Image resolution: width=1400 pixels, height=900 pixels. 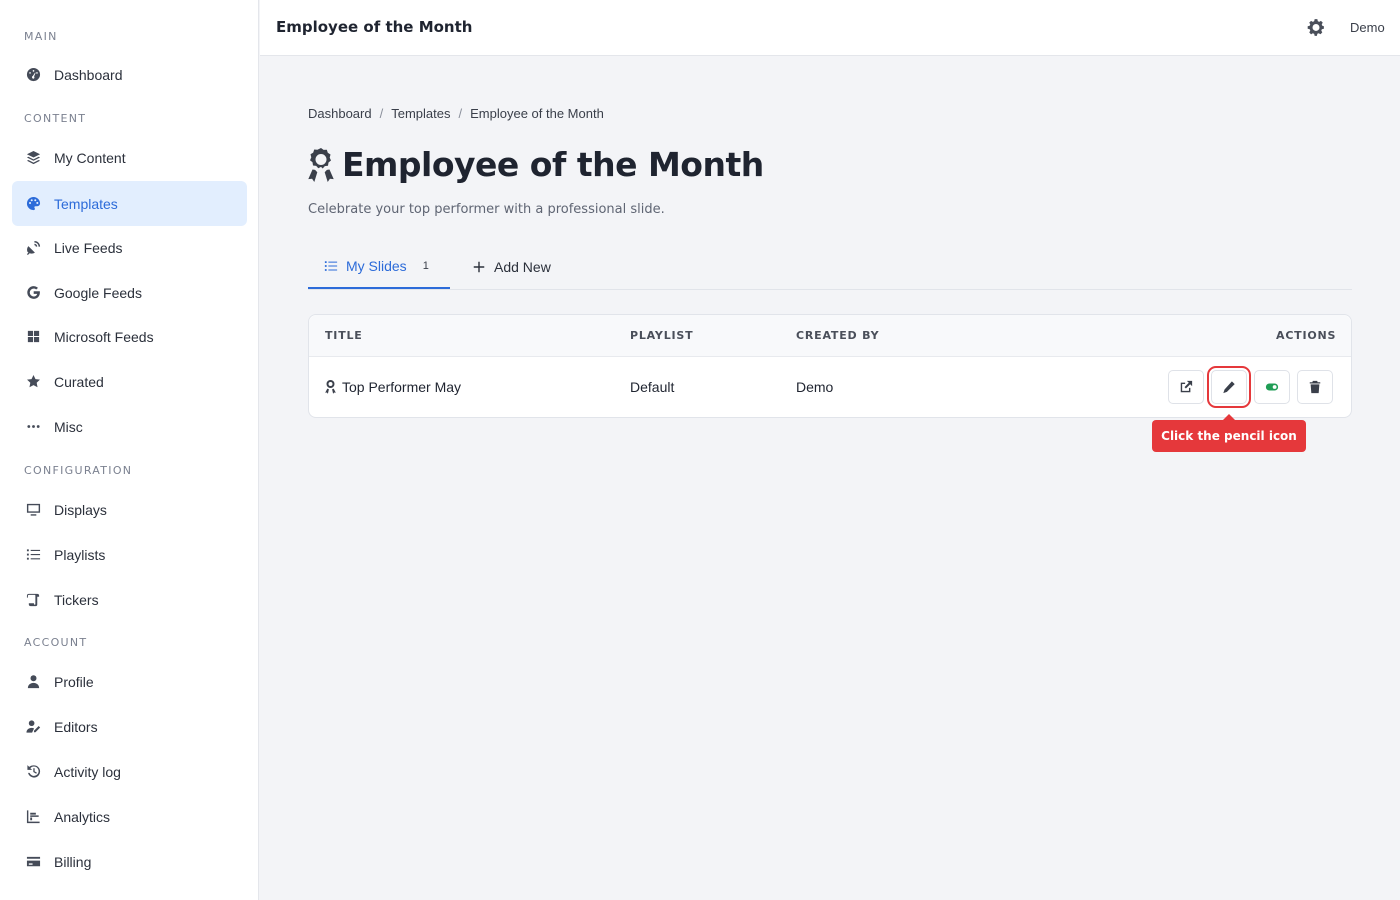 What do you see at coordinates (1229, 433) in the screenshot?
I see `hint-tooltip: Click the pencil icon` at bounding box center [1229, 433].